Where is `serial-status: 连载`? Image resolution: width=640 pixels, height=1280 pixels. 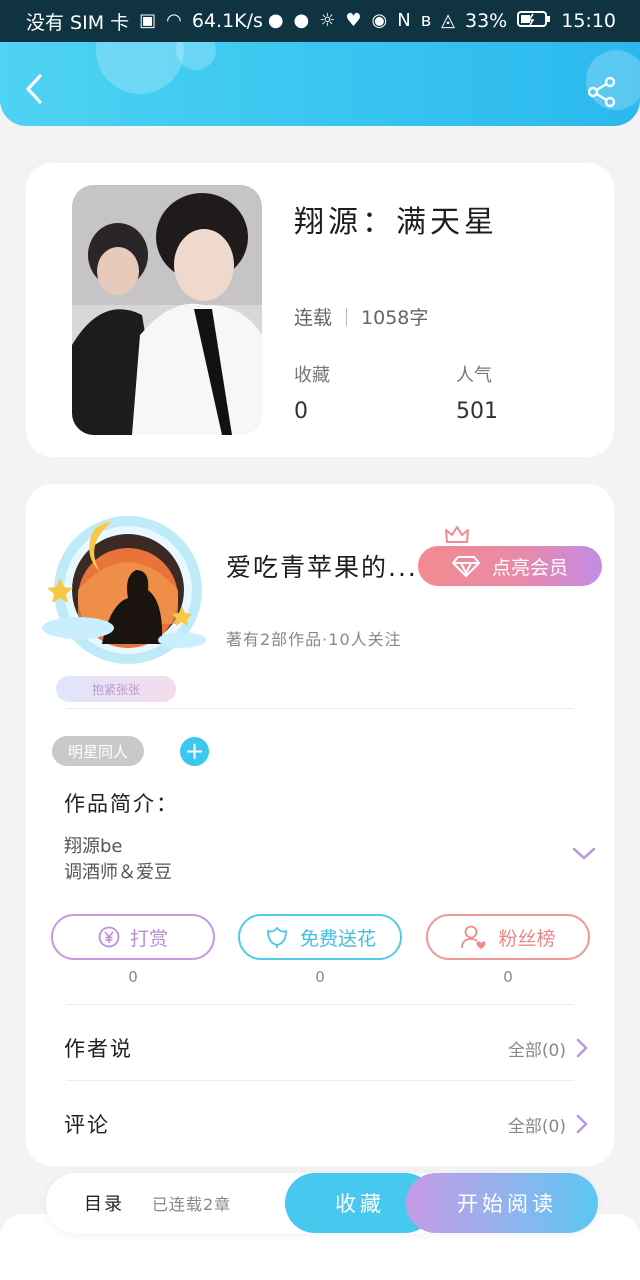
serial-status: 连载 is located at coordinates (313, 318).